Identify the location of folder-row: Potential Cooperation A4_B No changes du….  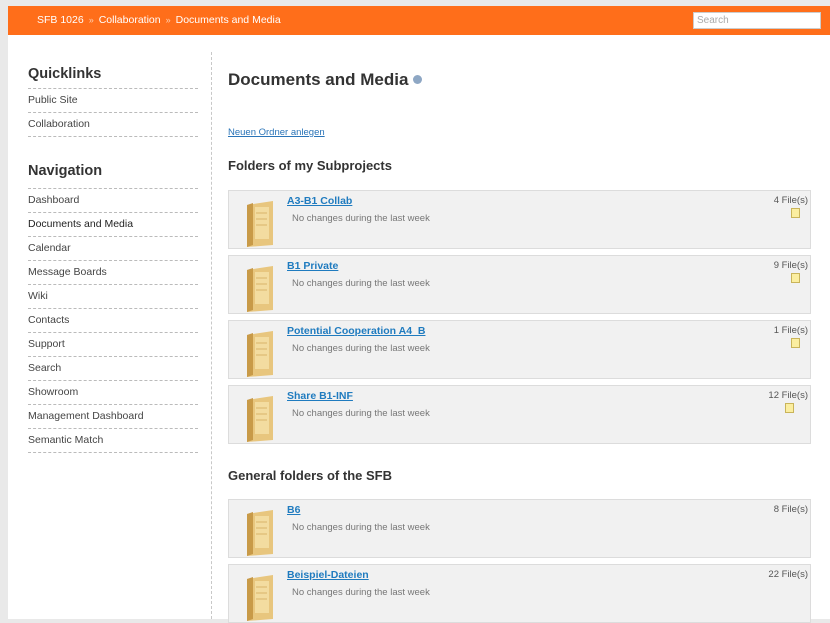
(519, 349).